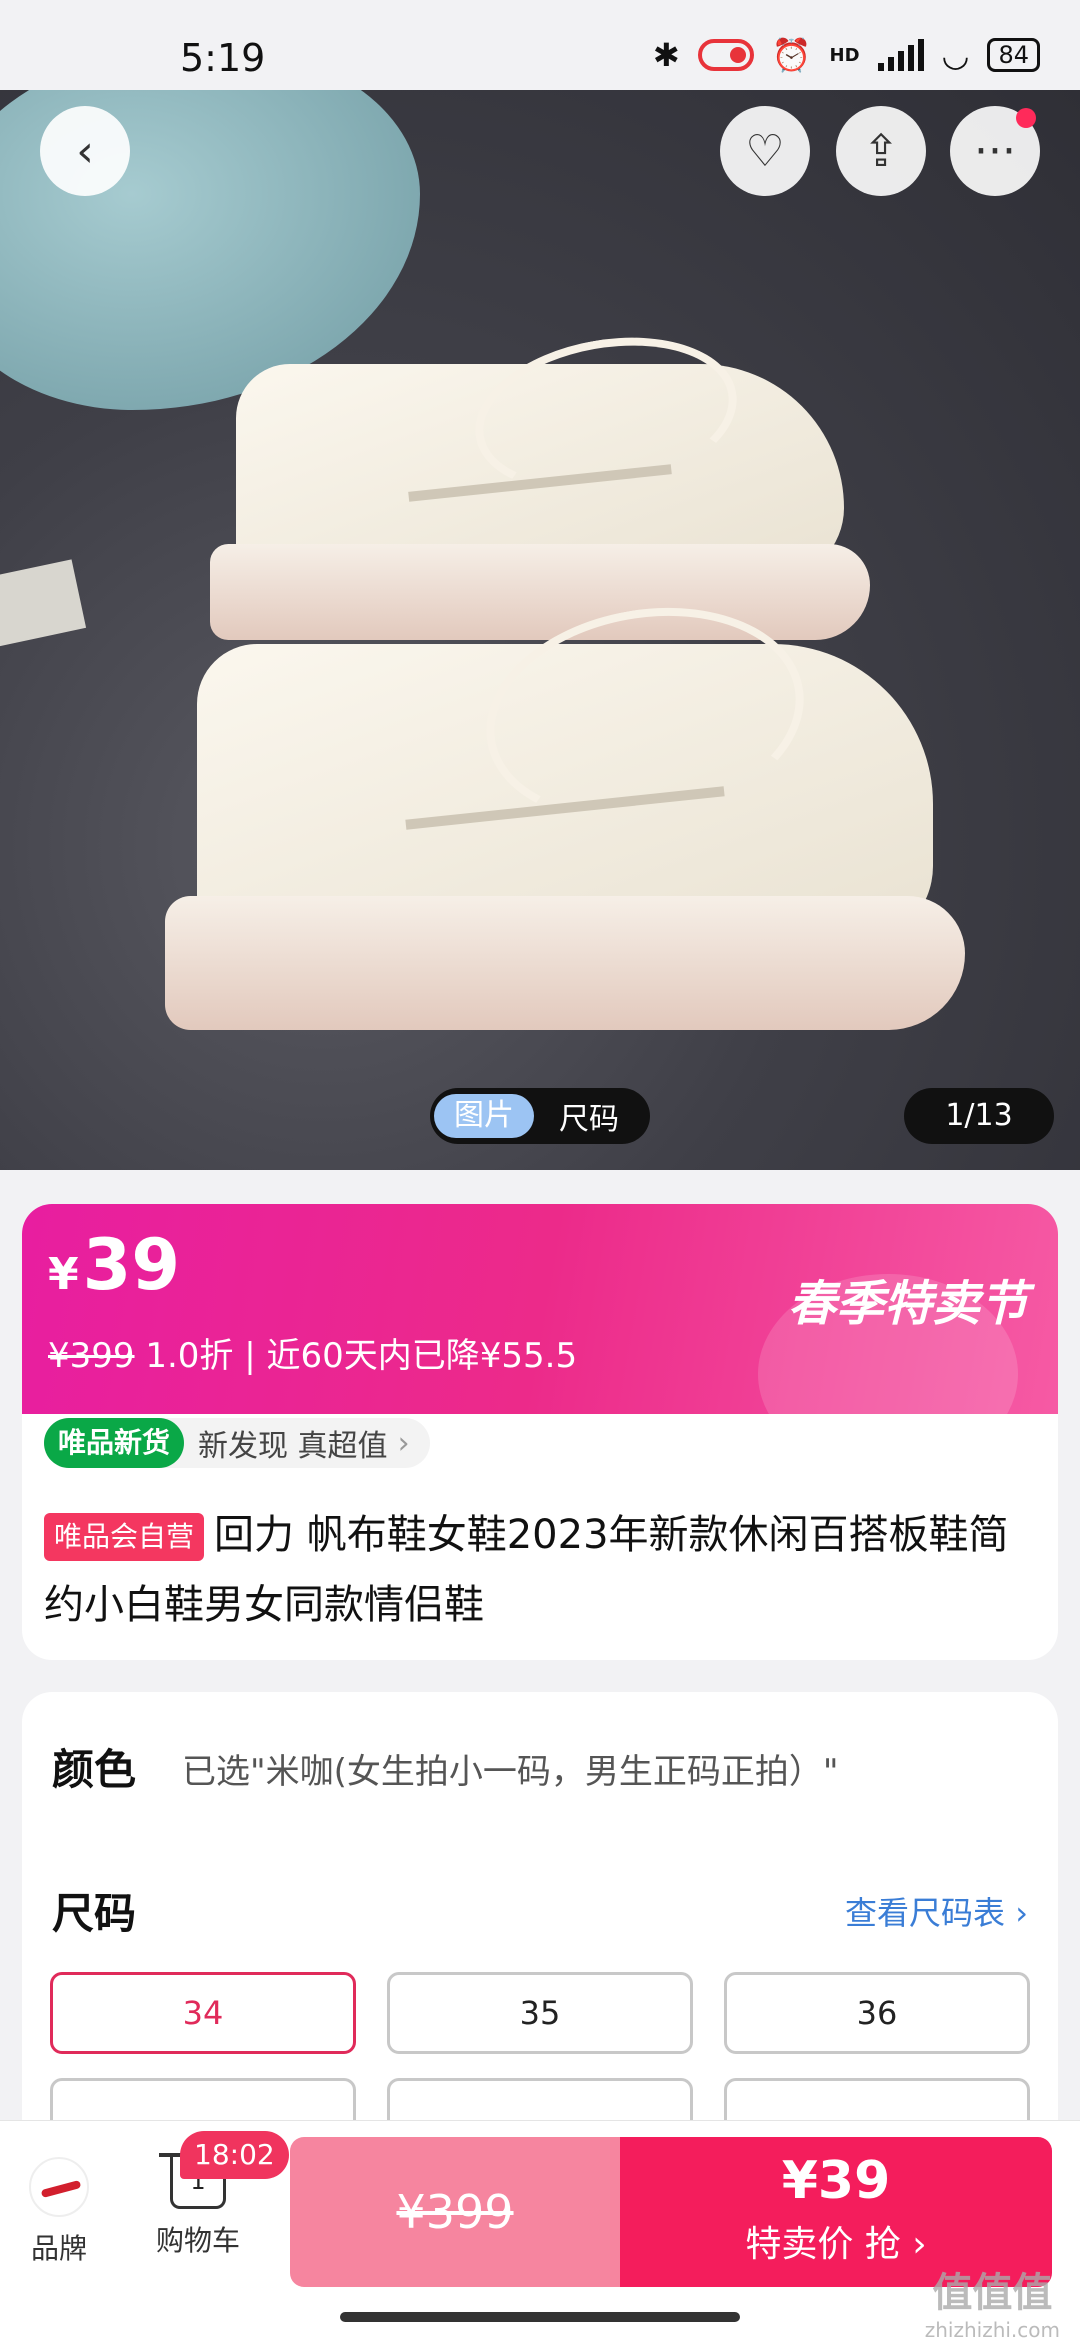  What do you see at coordinates (540, 2013) in the screenshot?
I see `size-option-35: 35` at bounding box center [540, 2013].